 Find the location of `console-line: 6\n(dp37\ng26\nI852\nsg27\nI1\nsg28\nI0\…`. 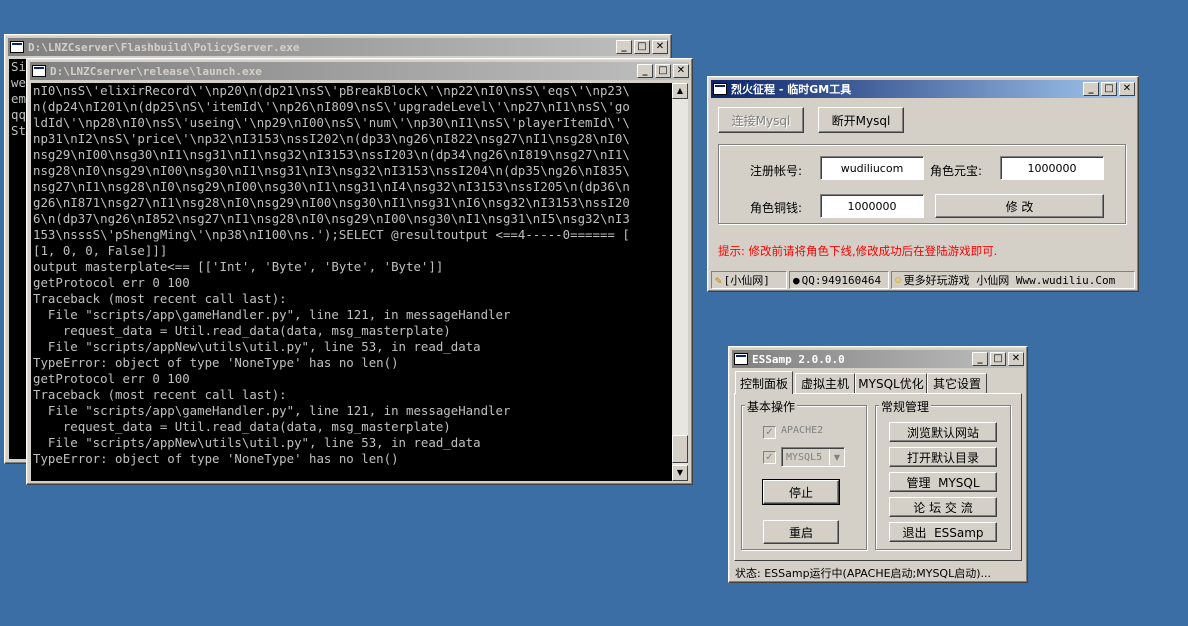

console-line: 6\n(dp37\ng26\nI852\nsg27\nI1\nsg28\nI0\… is located at coordinates (331, 218).